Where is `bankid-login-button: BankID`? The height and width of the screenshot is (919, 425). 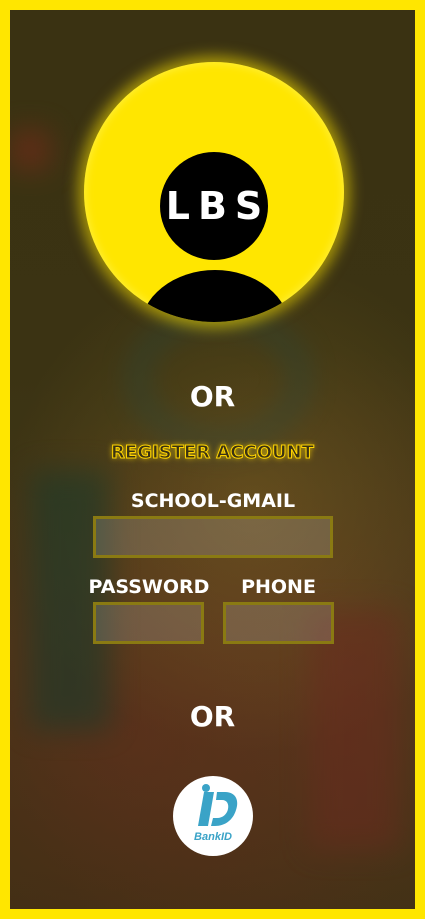
bankid-login-button: BankID is located at coordinates (213, 816).